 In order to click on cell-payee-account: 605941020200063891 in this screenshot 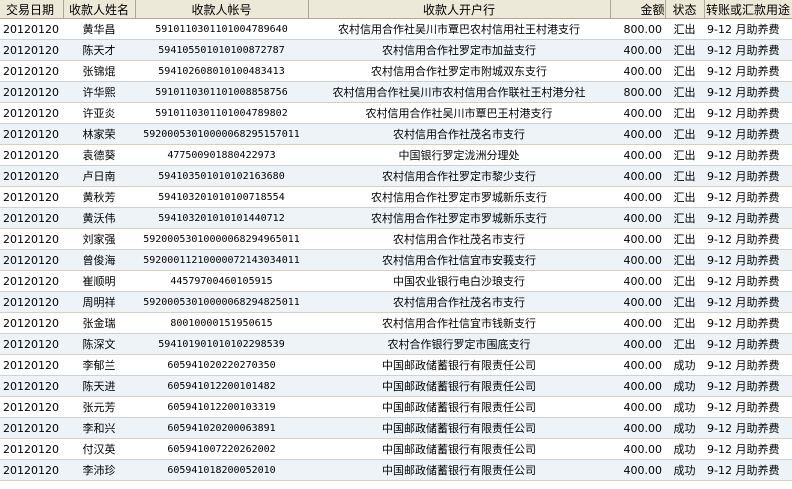, I will do `click(221, 428)`.